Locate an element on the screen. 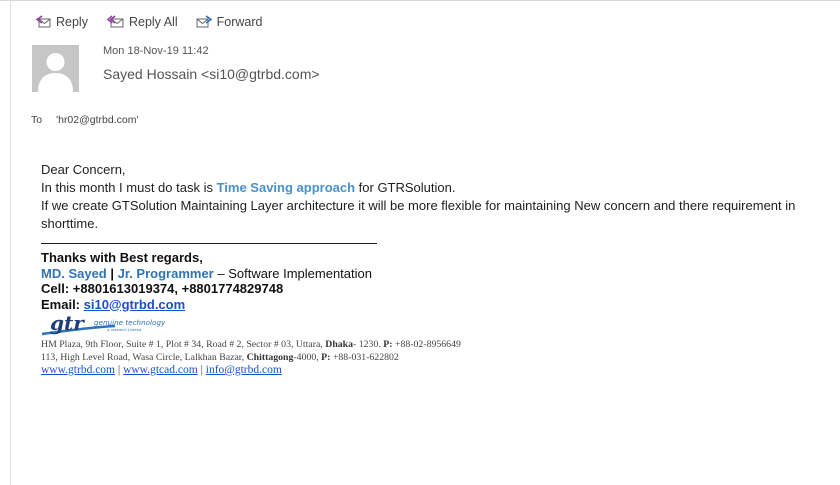 Image resolution: width=840 pixels, height=485 pixels. signature-cell: Cell: +8801613019374, +8801774829748 is located at coordinates (206, 289).